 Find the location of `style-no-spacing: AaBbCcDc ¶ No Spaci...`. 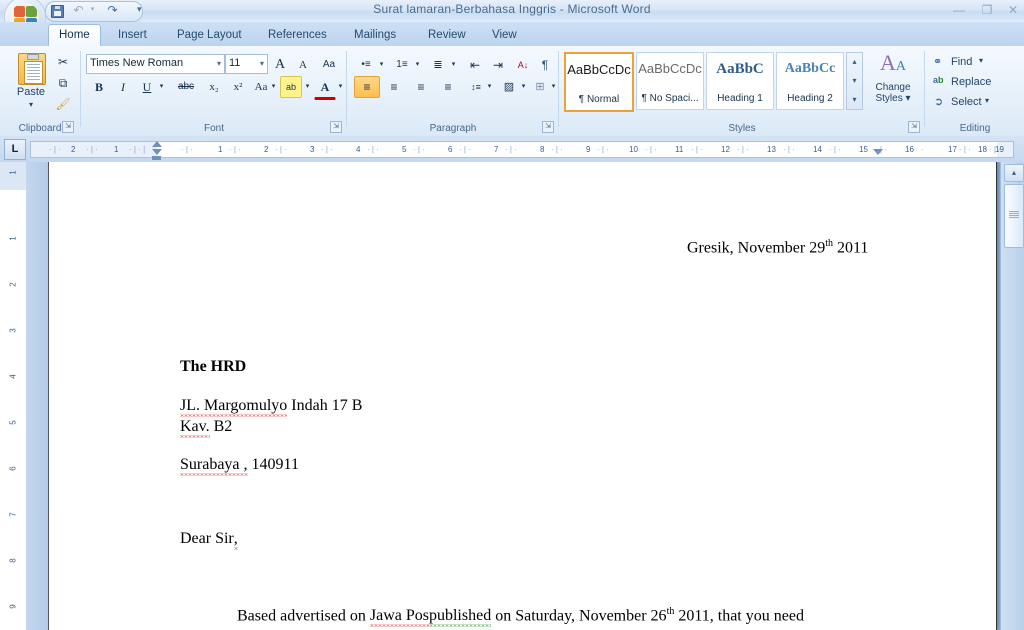

style-no-spacing: AaBbCcDc ¶ No Spaci... is located at coordinates (670, 81).